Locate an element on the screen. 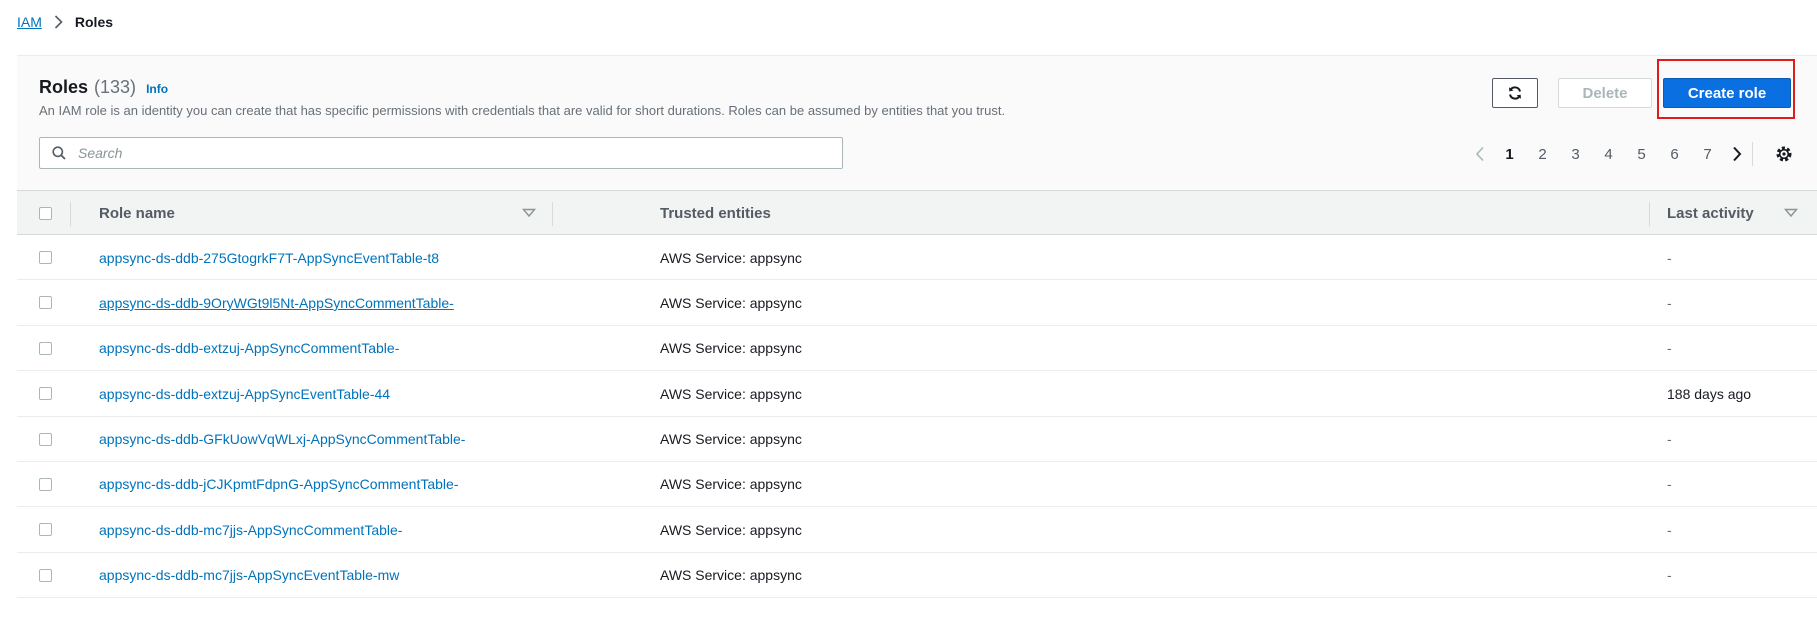 The height and width of the screenshot is (618, 1817). search-box is located at coordinates (441, 153).